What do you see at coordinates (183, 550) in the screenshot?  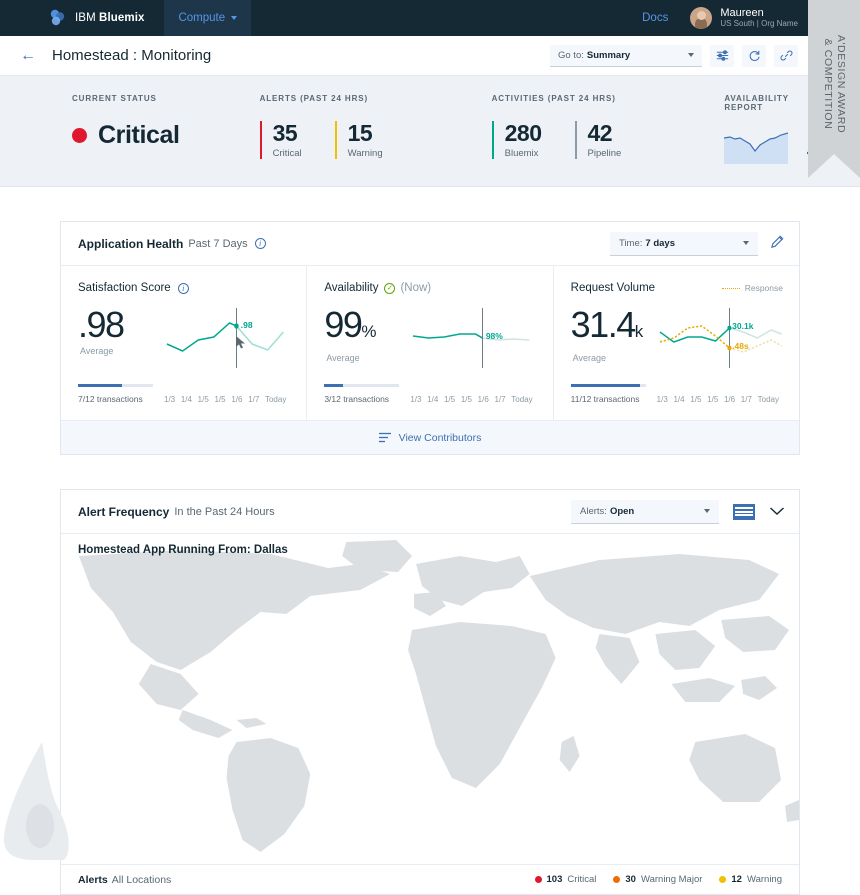 I see `map-title: Homestead App Running From: Dallas` at bounding box center [183, 550].